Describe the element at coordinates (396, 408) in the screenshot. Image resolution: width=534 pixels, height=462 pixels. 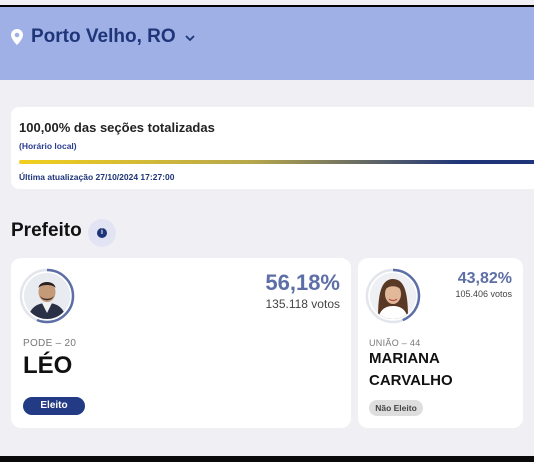
I see `status-badge-not-elected: Não Eleito` at that location.